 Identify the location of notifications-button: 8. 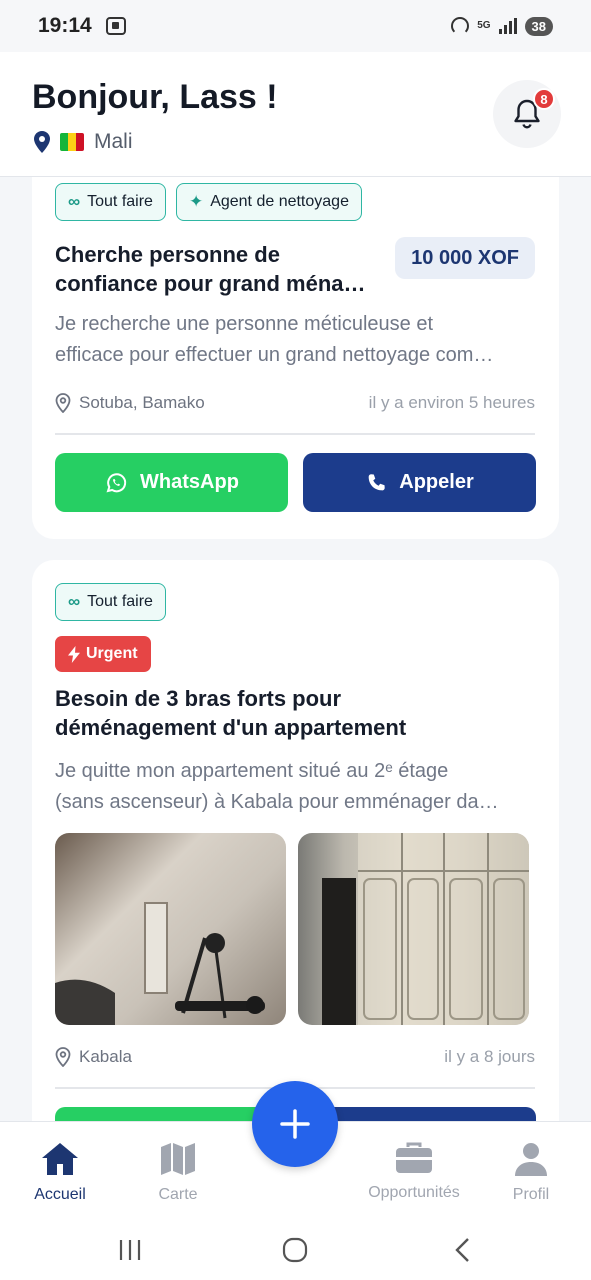
(527, 114).